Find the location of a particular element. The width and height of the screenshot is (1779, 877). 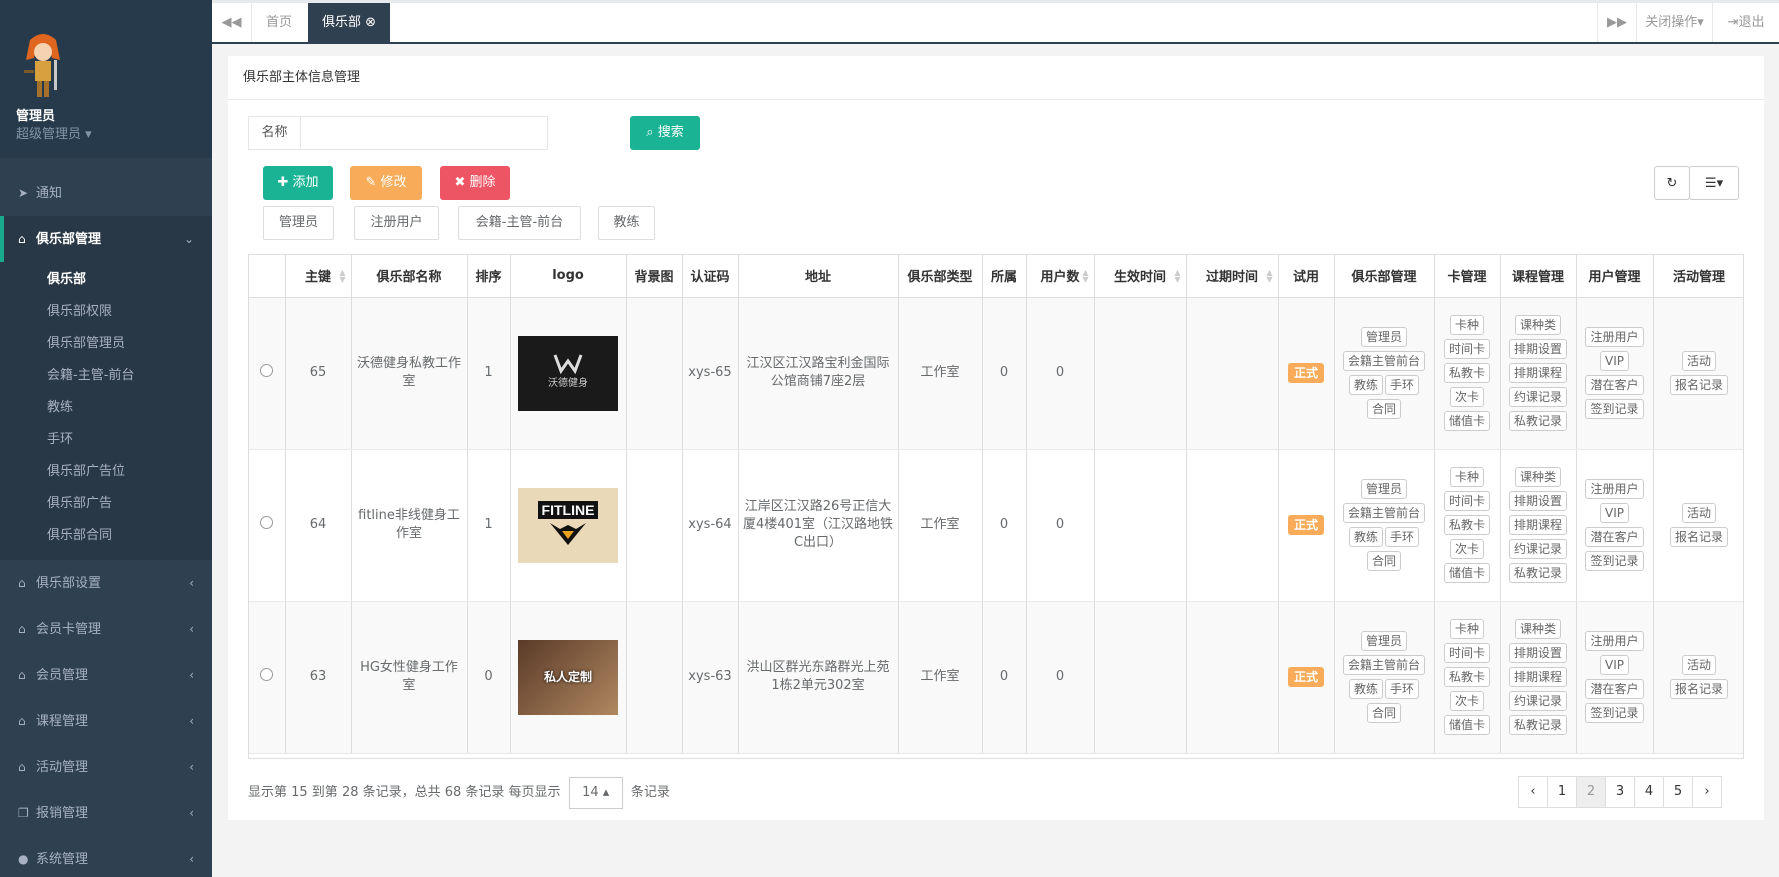

submenu-item-contract: 俱乐部合同 is located at coordinates (106, 536).